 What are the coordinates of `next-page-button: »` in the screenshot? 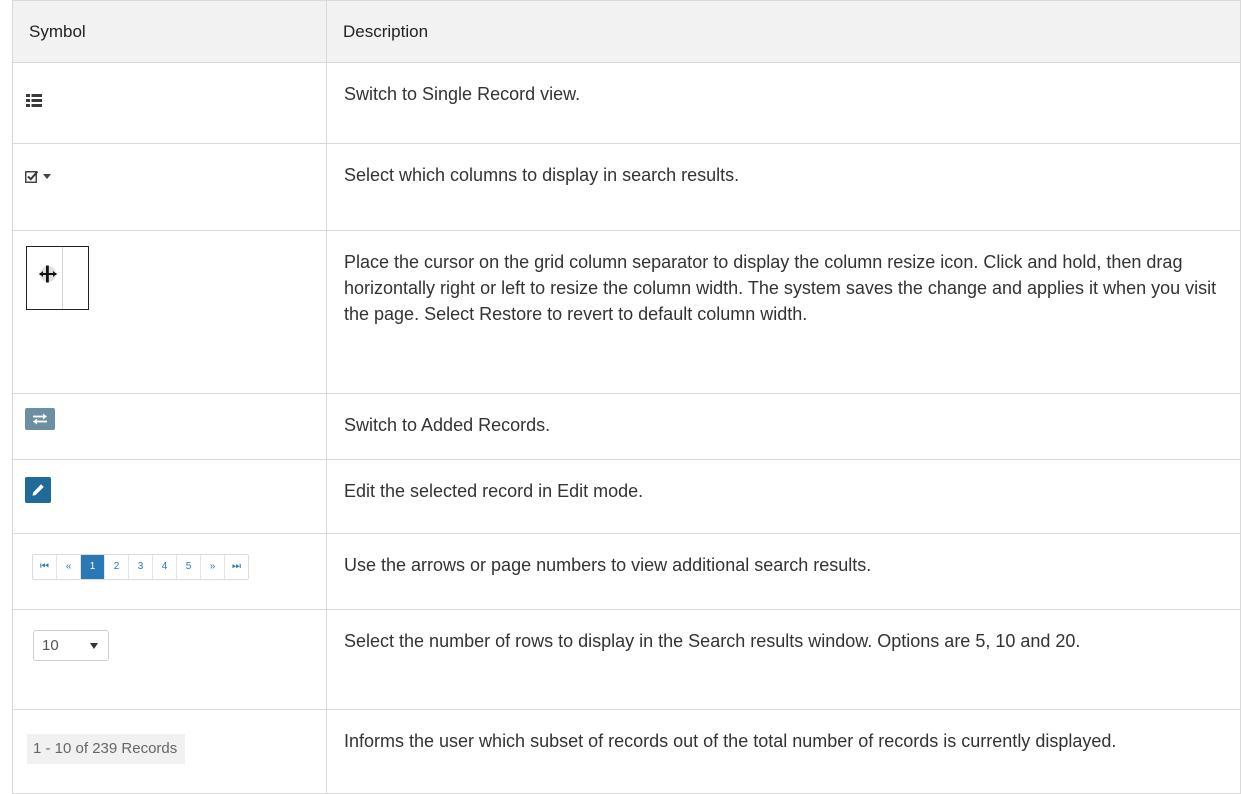 It's located at (213, 567).